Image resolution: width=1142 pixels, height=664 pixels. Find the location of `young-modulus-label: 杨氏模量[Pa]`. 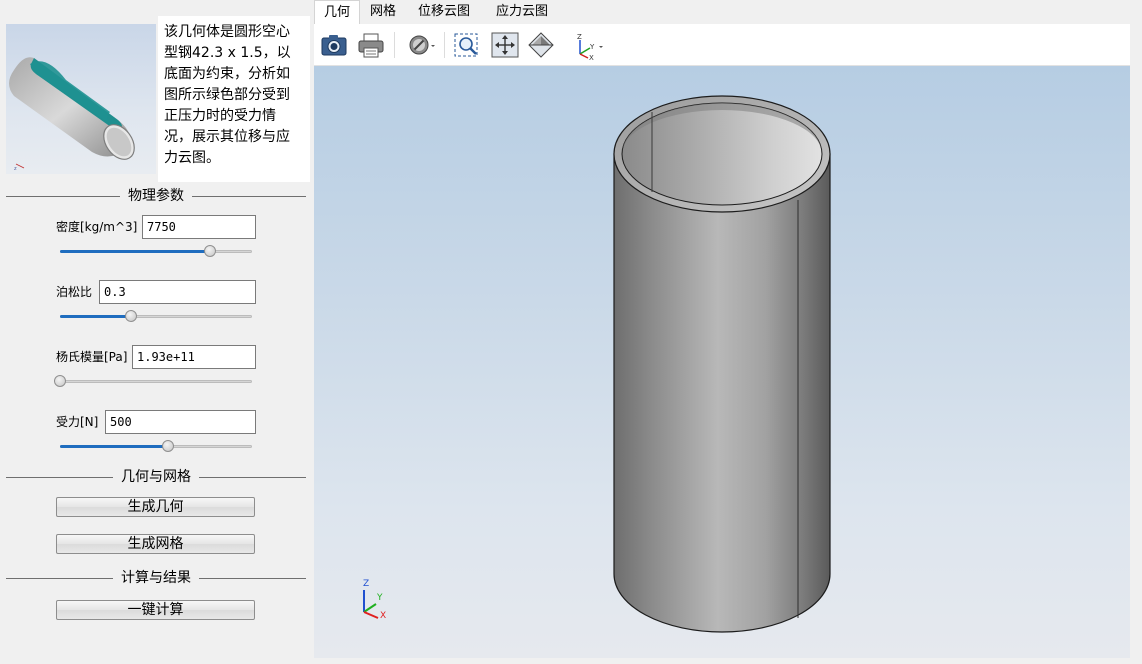

young-modulus-label: 杨氏模量[Pa] is located at coordinates (92, 357).